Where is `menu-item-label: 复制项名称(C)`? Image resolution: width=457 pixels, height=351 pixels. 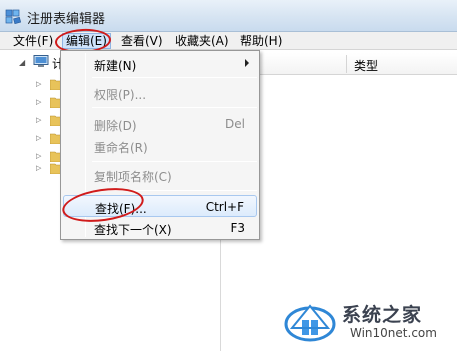
menu-item-label: 复制项名称(C) is located at coordinates (133, 177).